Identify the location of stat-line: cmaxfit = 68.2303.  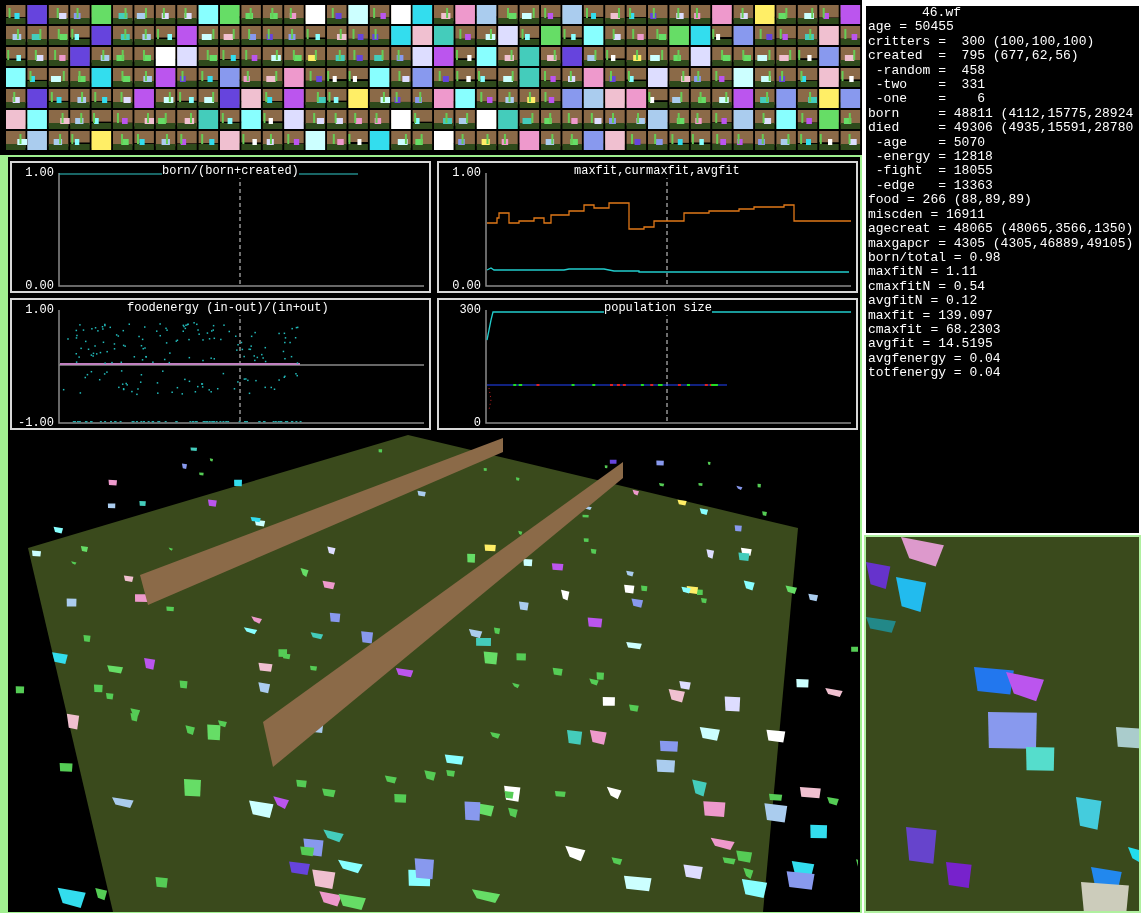
(935, 330).